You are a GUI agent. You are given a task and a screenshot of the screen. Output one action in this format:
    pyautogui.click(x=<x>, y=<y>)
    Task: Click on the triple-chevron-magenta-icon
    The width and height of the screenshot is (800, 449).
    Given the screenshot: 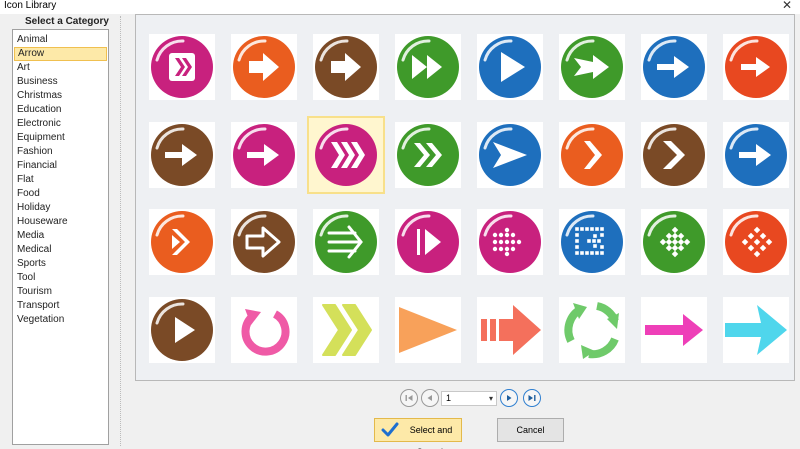 What is the action you would take?
    pyautogui.click(x=346, y=155)
    